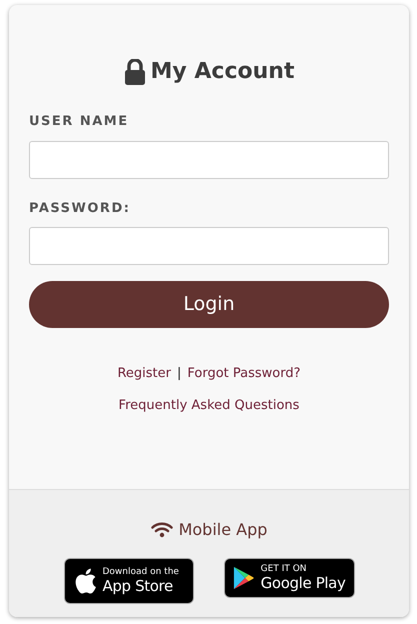 The image size is (417, 624). I want to click on page-title: My Account, so click(222, 72).